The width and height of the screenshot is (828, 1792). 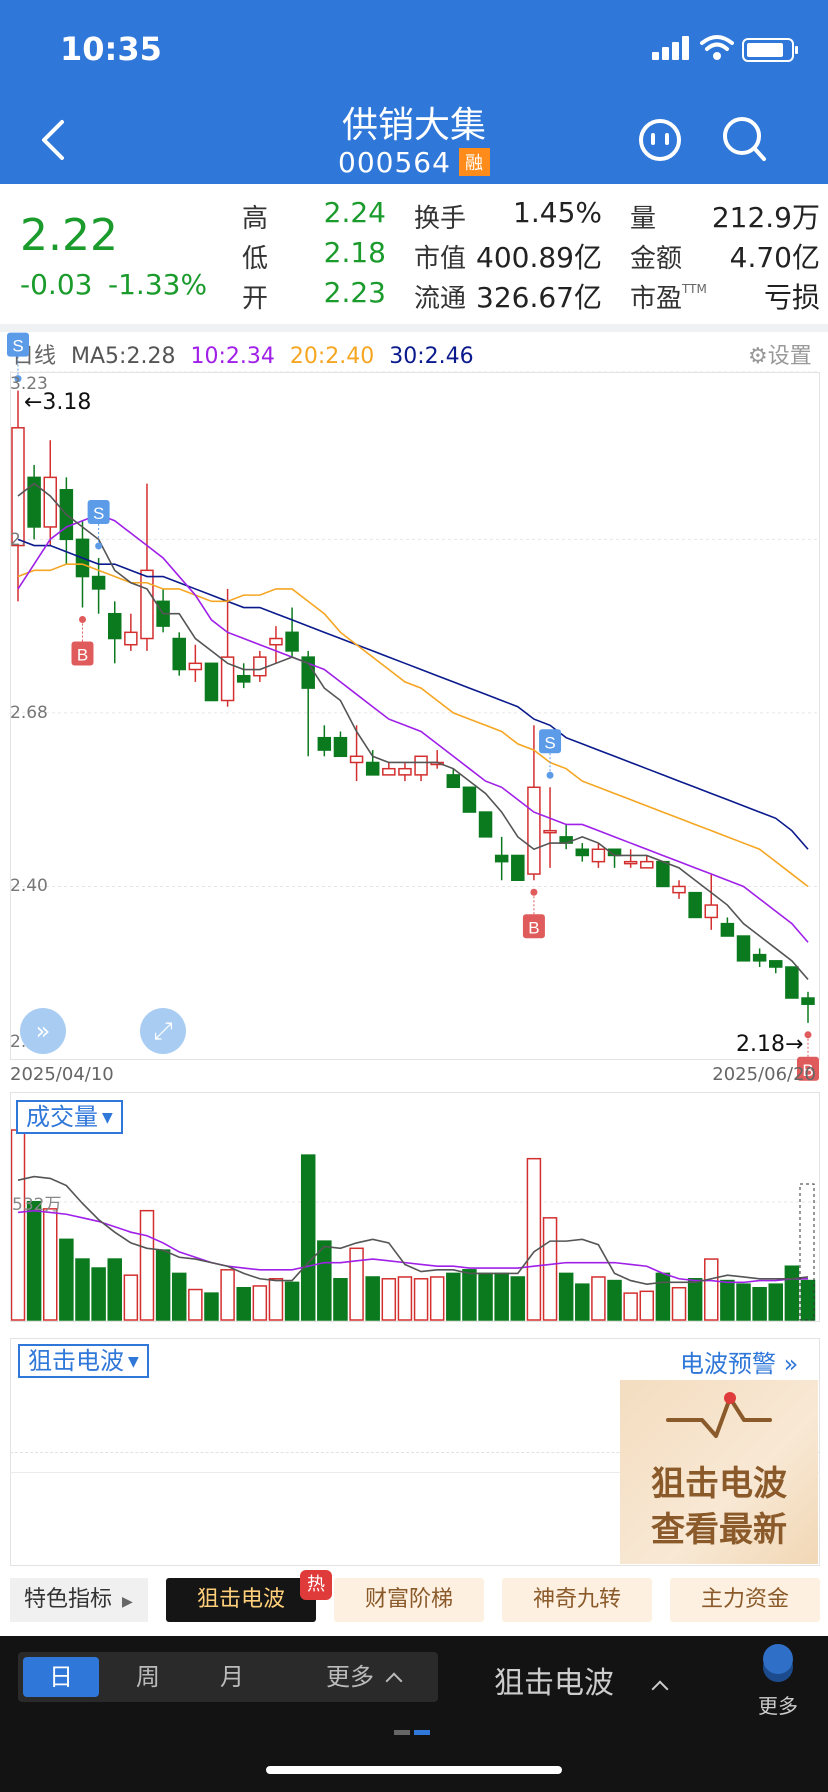 I want to click on wave-indicator-select: 狙击电波 ▼, so click(x=83, y=1361).